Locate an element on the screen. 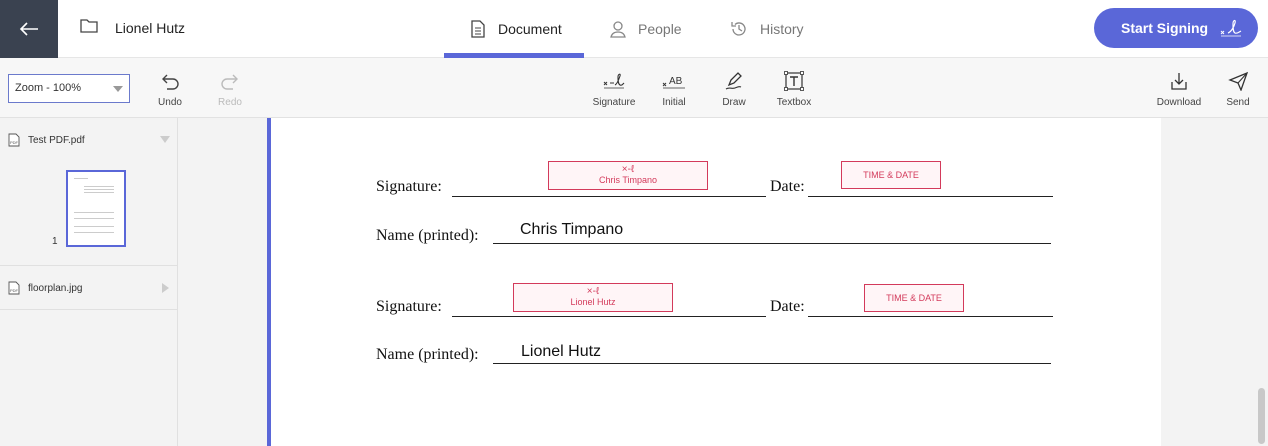 The width and height of the screenshot is (1268, 446). file-item-floorplan: PDF floorplan.jpg is located at coordinates (89, 288).